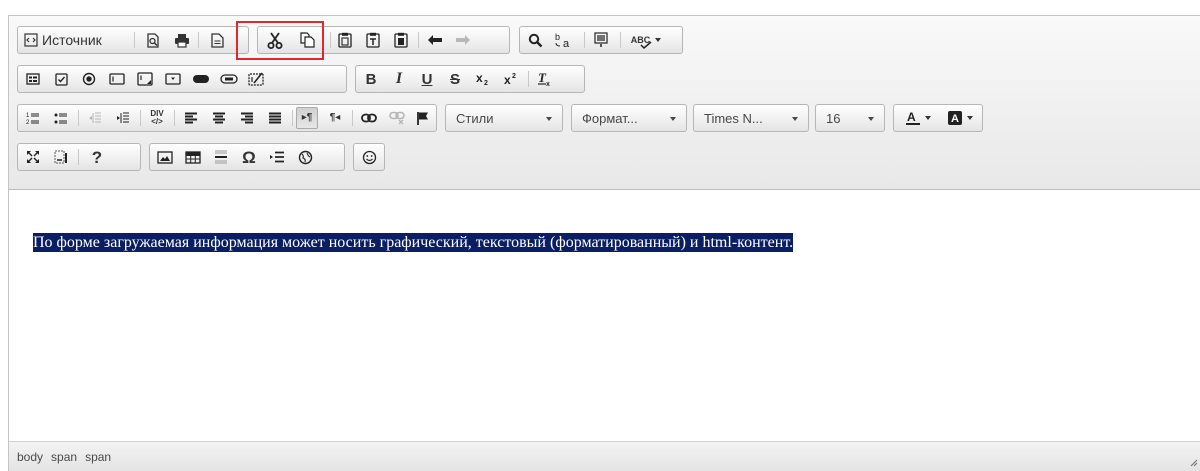  What do you see at coordinates (229, 79) in the screenshot?
I see `image-button-button` at bounding box center [229, 79].